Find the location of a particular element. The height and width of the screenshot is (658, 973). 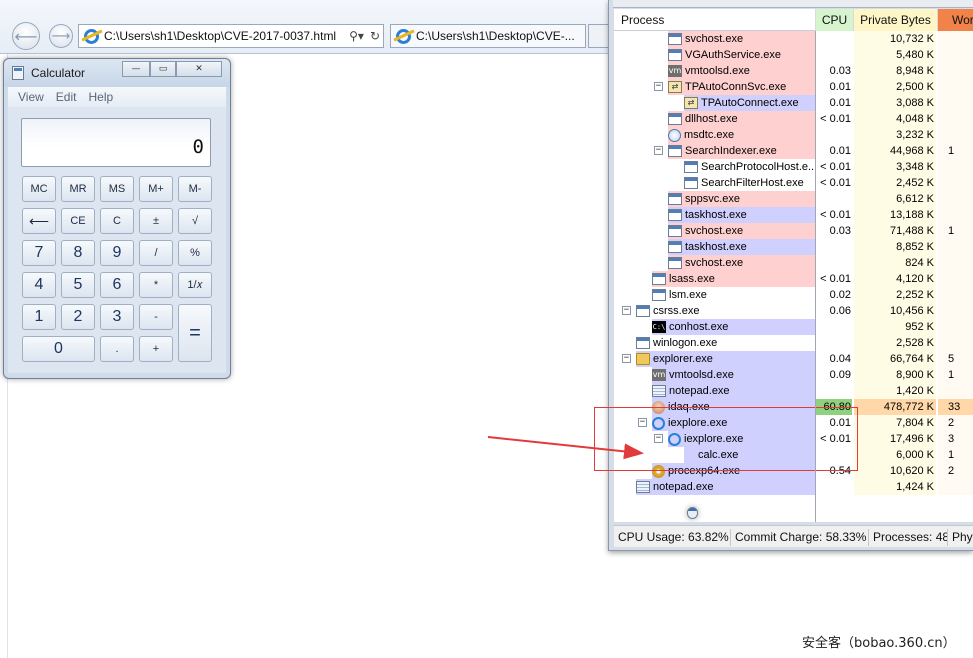

process-row: ⇄ TPAutoConnect.exe 0.01 3,088 K is located at coordinates (793, 103).